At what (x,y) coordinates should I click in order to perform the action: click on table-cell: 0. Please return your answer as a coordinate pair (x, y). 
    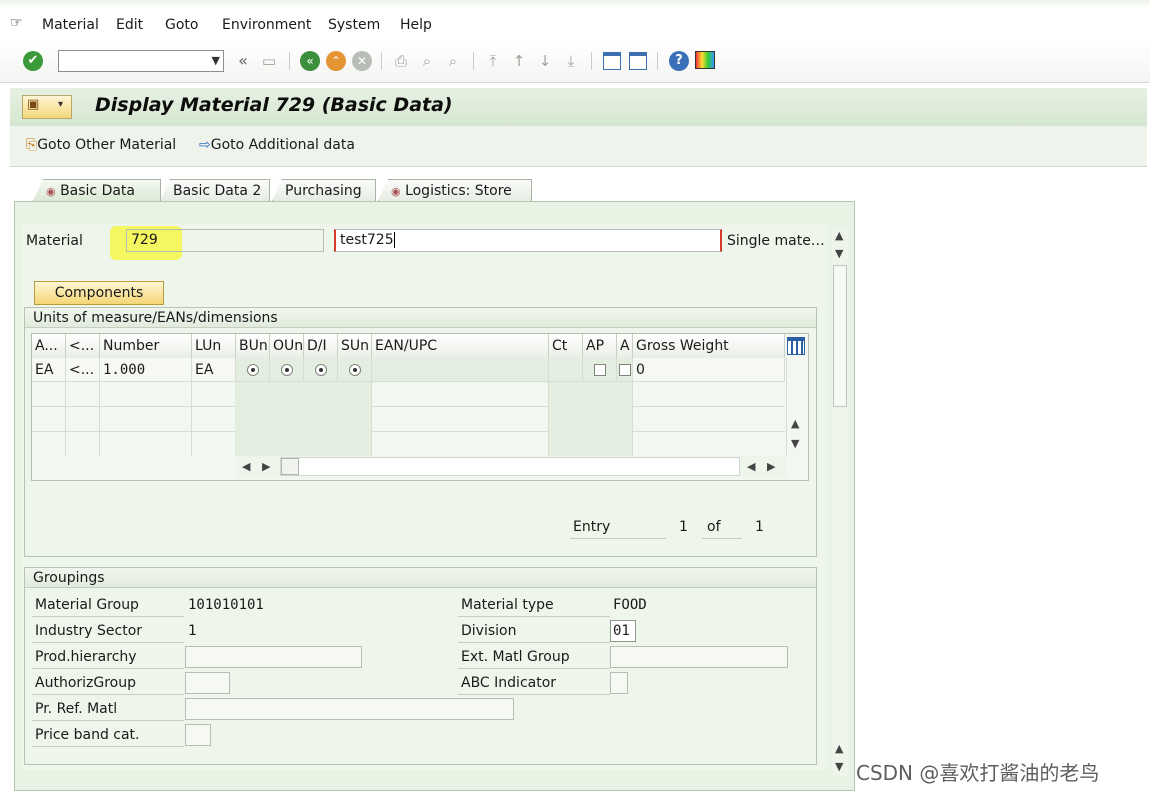
    Looking at the image, I should click on (709, 370).